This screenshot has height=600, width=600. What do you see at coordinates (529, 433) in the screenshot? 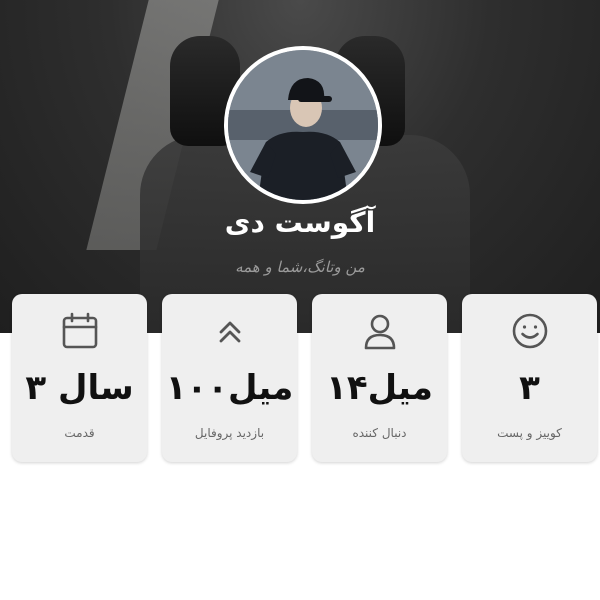
I see `stat-label: کوییز و پست` at bounding box center [529, 433].